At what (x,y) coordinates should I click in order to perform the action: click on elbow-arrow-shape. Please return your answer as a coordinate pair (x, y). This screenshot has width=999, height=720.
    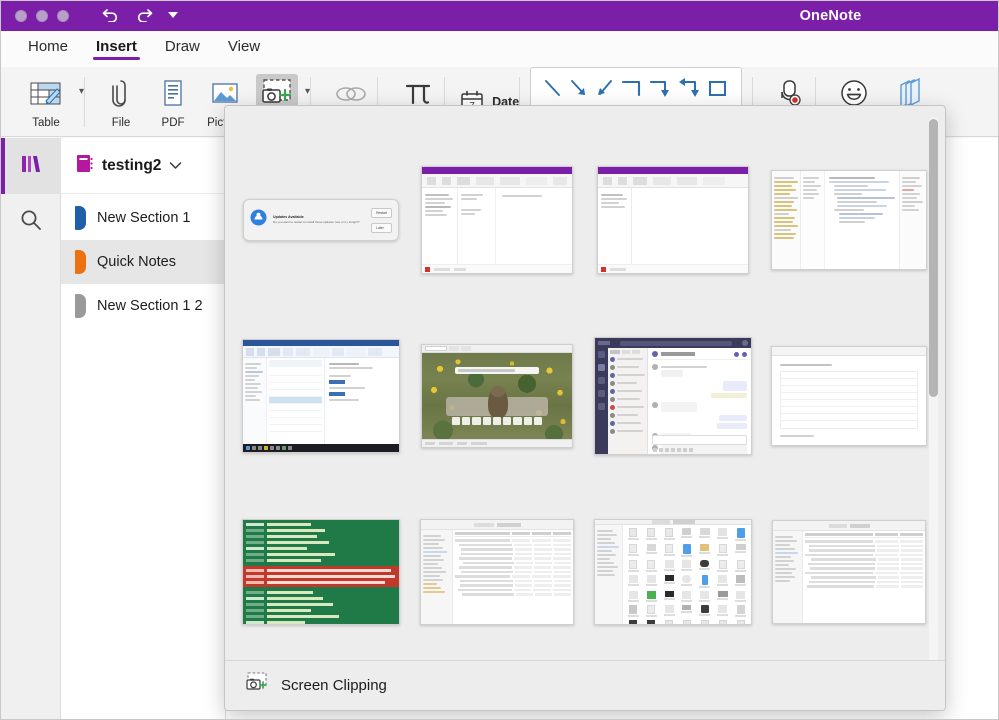
    Looking at the image, I should click on (660, 90).